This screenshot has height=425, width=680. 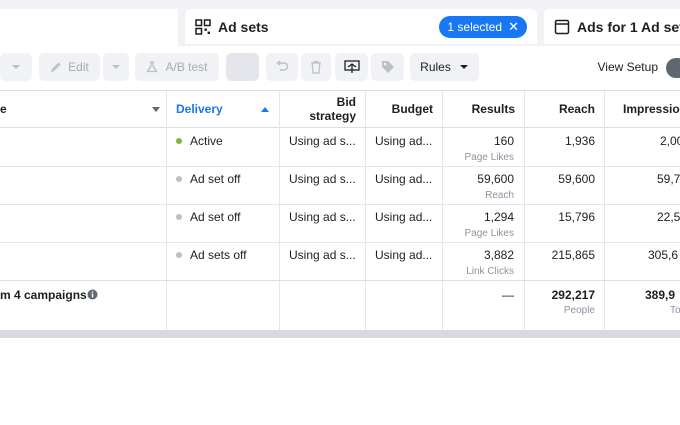 I want to click on trash-icon, so click(x=316, y=67).